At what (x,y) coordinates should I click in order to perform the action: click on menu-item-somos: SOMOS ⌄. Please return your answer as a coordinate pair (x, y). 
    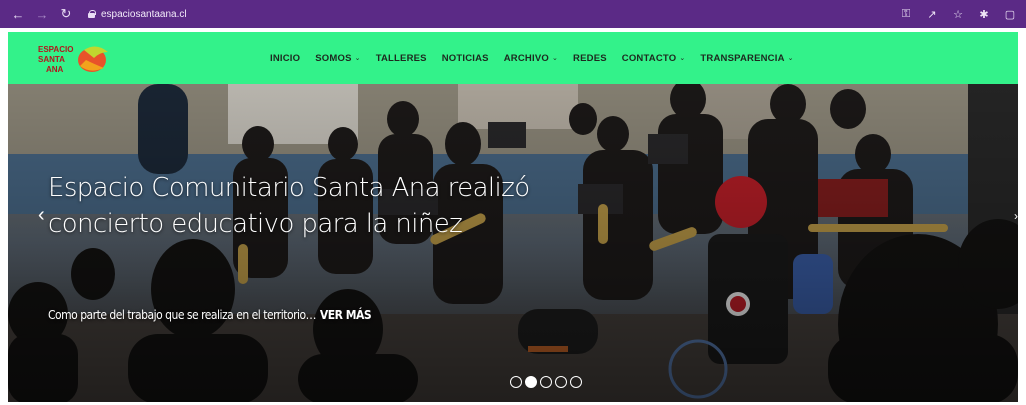
    Looking at the image, I should click on (337, 58).